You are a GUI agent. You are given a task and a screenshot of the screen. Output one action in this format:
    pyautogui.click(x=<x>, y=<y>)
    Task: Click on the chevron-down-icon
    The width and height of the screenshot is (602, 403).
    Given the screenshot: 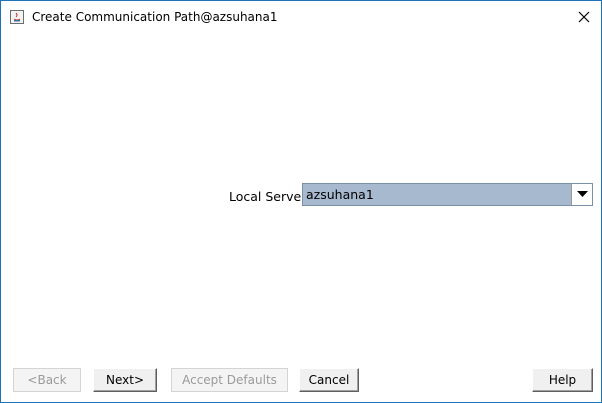 What is the action you would take?
    pyautogui.click(x=582, y=194)
    